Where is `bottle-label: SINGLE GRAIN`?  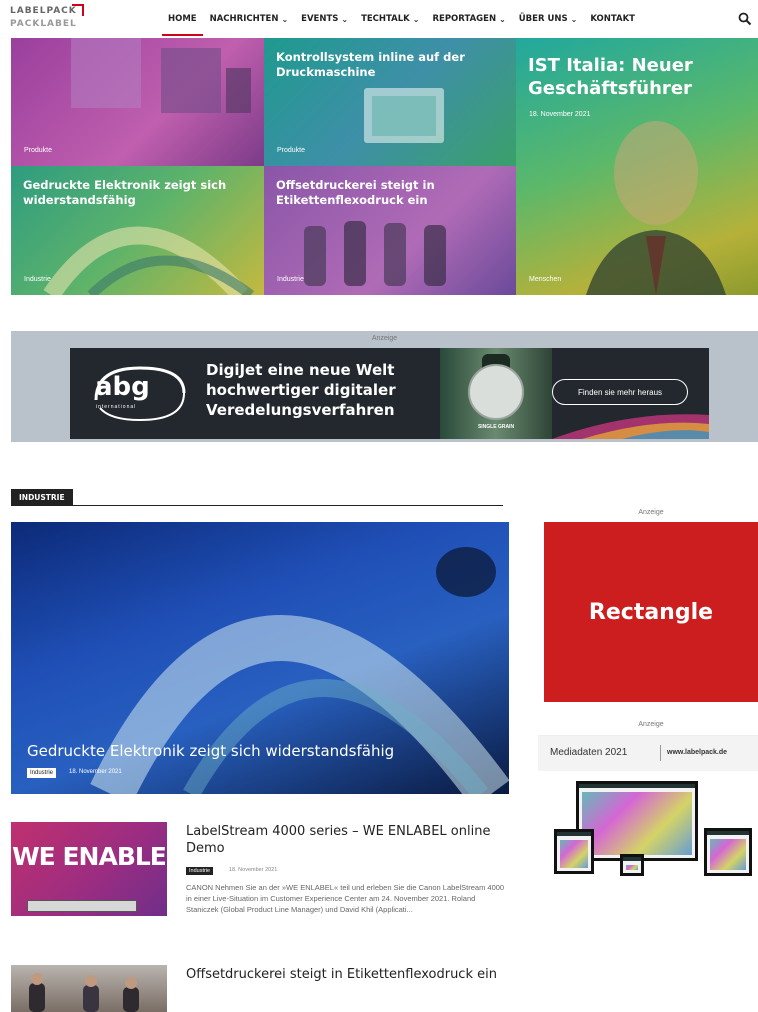
bottle-label: SINGLE GRAIN is located at coordinates (496, 427).